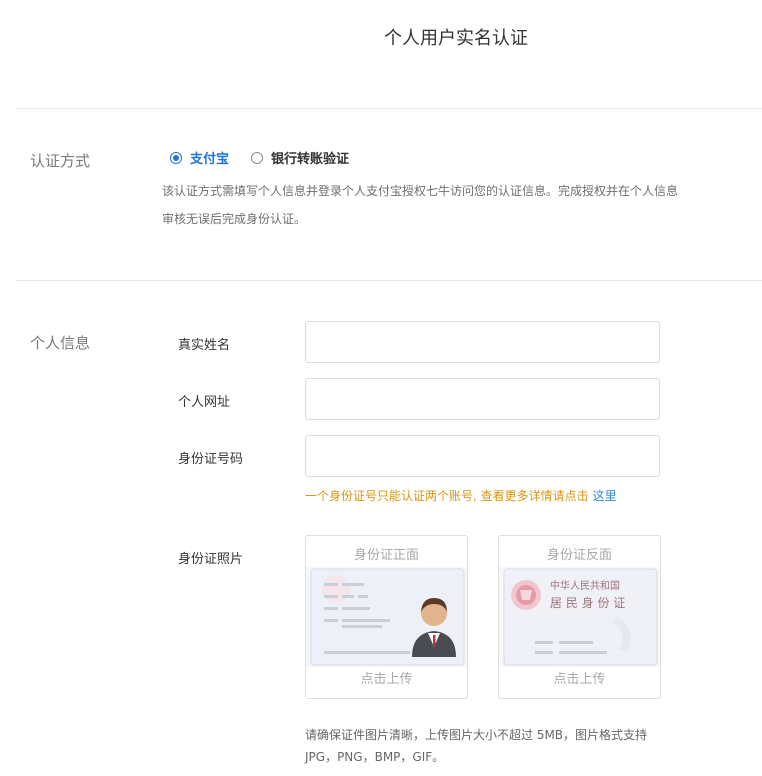 The image size is (762, 776). Describe the element at coordinates (585, 585) in the screenshot. I see `id-card-back-line1-text: 中华人民共和国` at that location.